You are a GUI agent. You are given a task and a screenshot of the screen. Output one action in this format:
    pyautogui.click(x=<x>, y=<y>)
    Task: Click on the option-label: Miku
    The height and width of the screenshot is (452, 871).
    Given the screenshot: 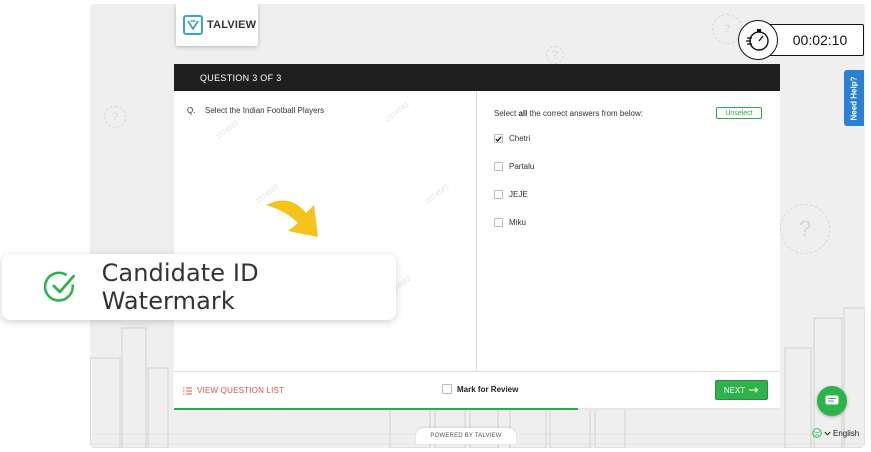 What is the action you would take?
    pyautogui.click(x=517, y=222)
    